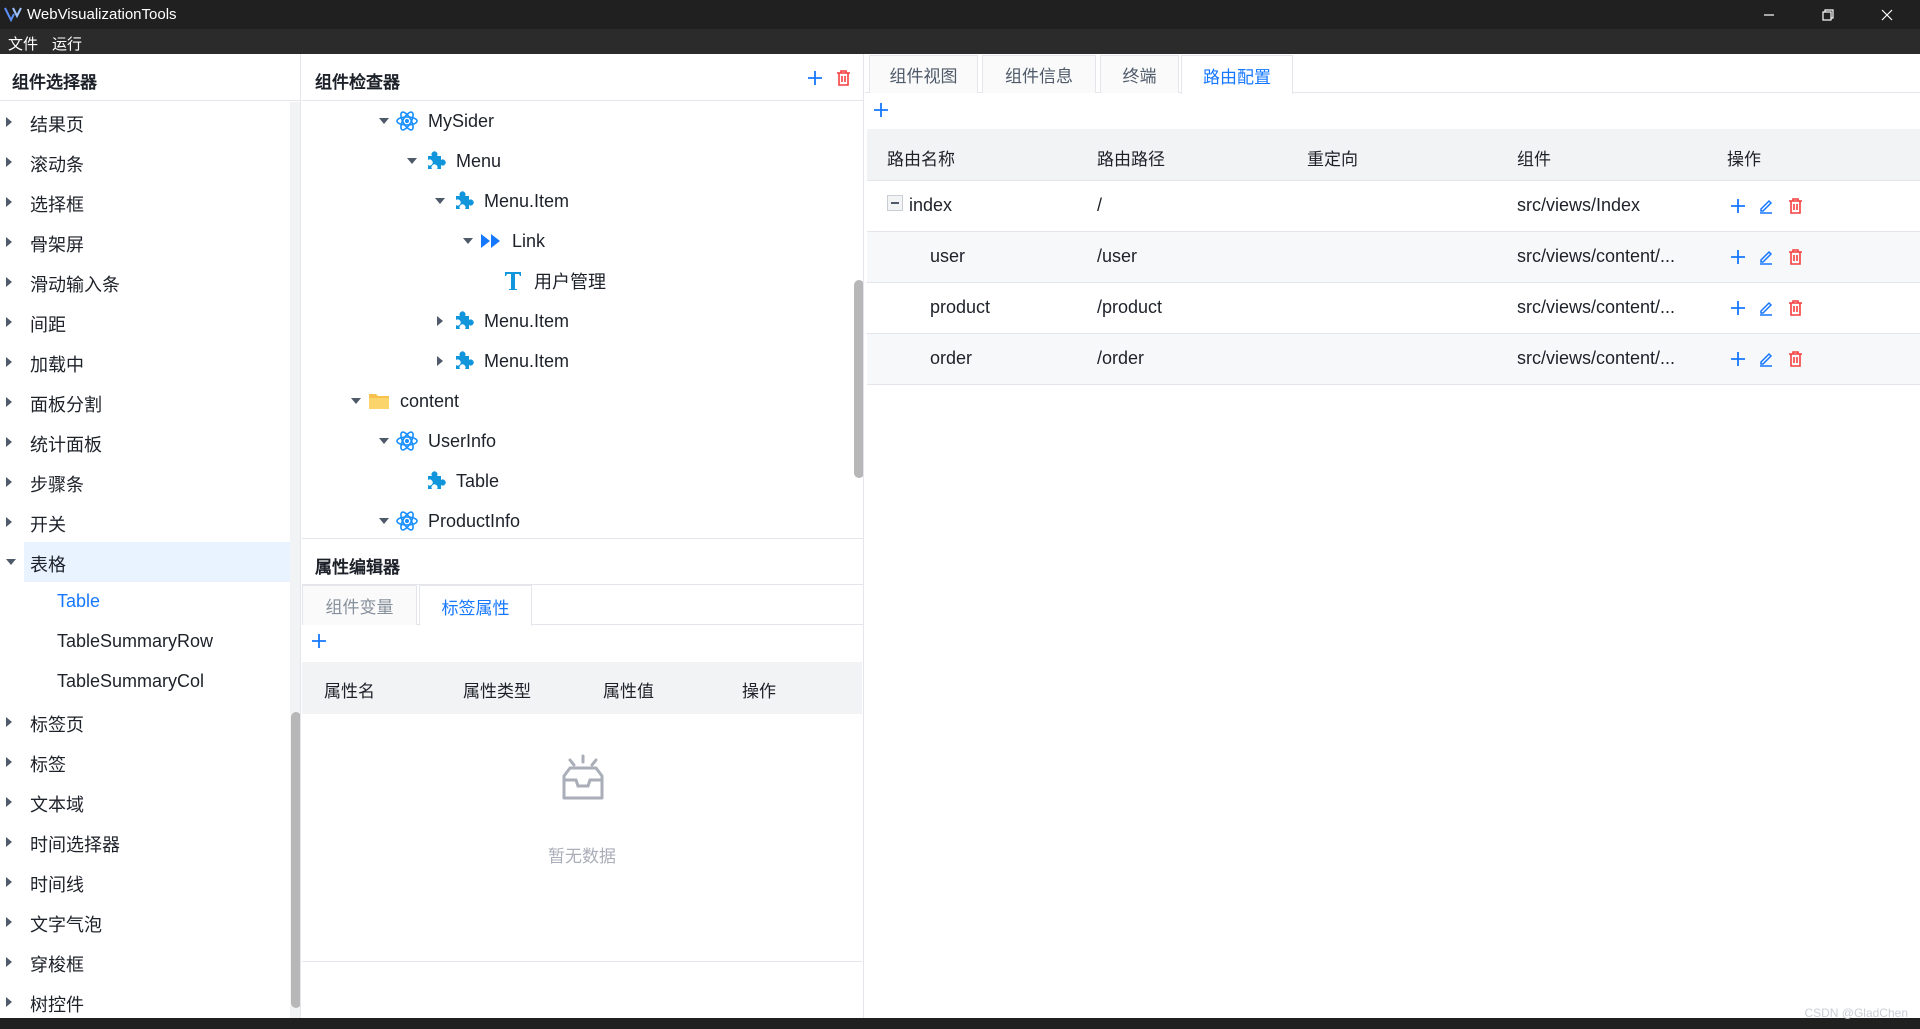  What do you see at coordinates (145, 322) in the screenshot?
I see `component-category-item: 间距` at bounding box center [145, 322].